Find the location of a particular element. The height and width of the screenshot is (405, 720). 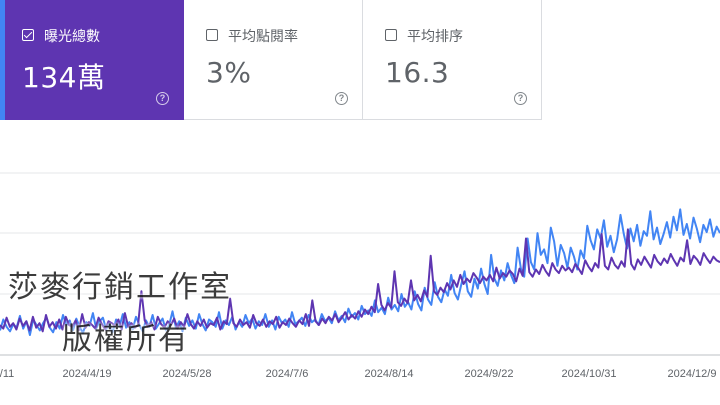

x-tick-label: 2024/9/22 is located at coordinates (489, 374).